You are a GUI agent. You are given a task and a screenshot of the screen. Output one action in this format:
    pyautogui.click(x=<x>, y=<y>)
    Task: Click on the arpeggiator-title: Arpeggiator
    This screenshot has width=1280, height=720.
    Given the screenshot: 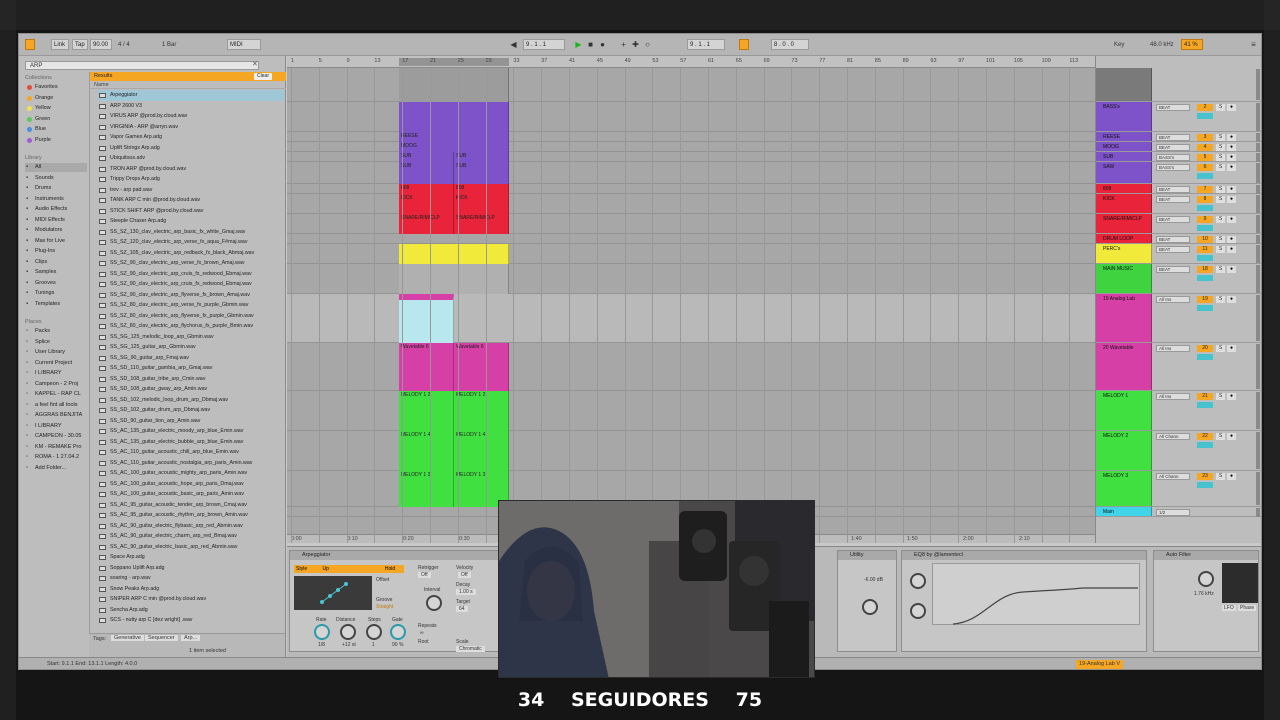 What is the action you would take?
    pyautogui.click(x=394, y=555)
    